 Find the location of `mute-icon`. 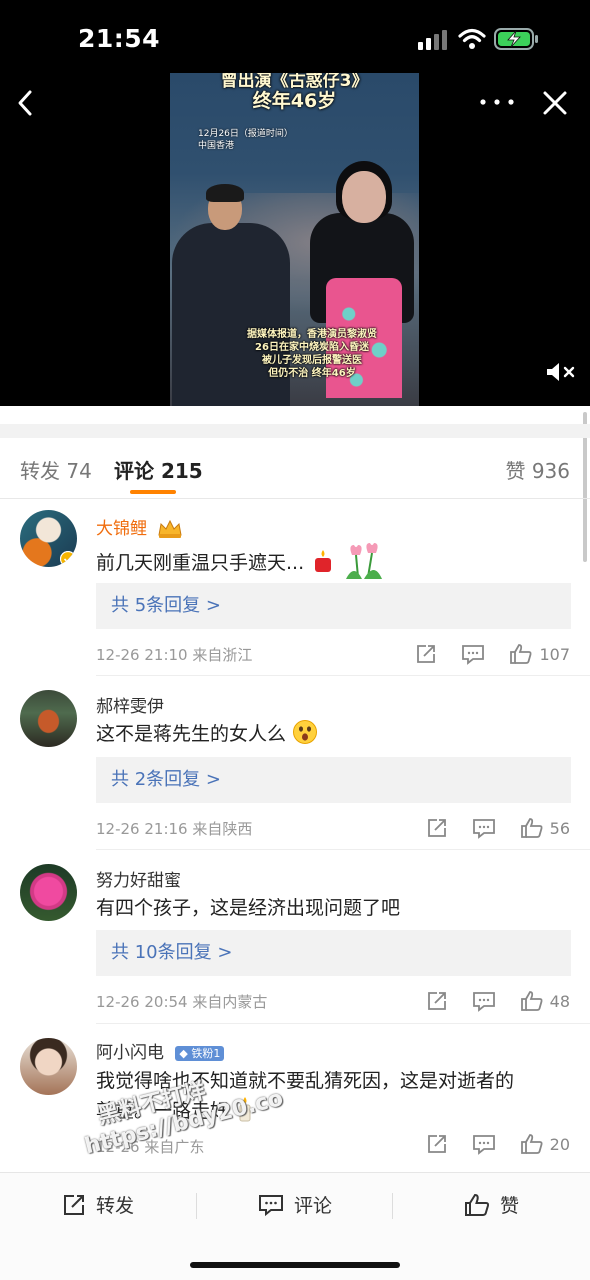

mute-icon is located at coordinates (561, 372).